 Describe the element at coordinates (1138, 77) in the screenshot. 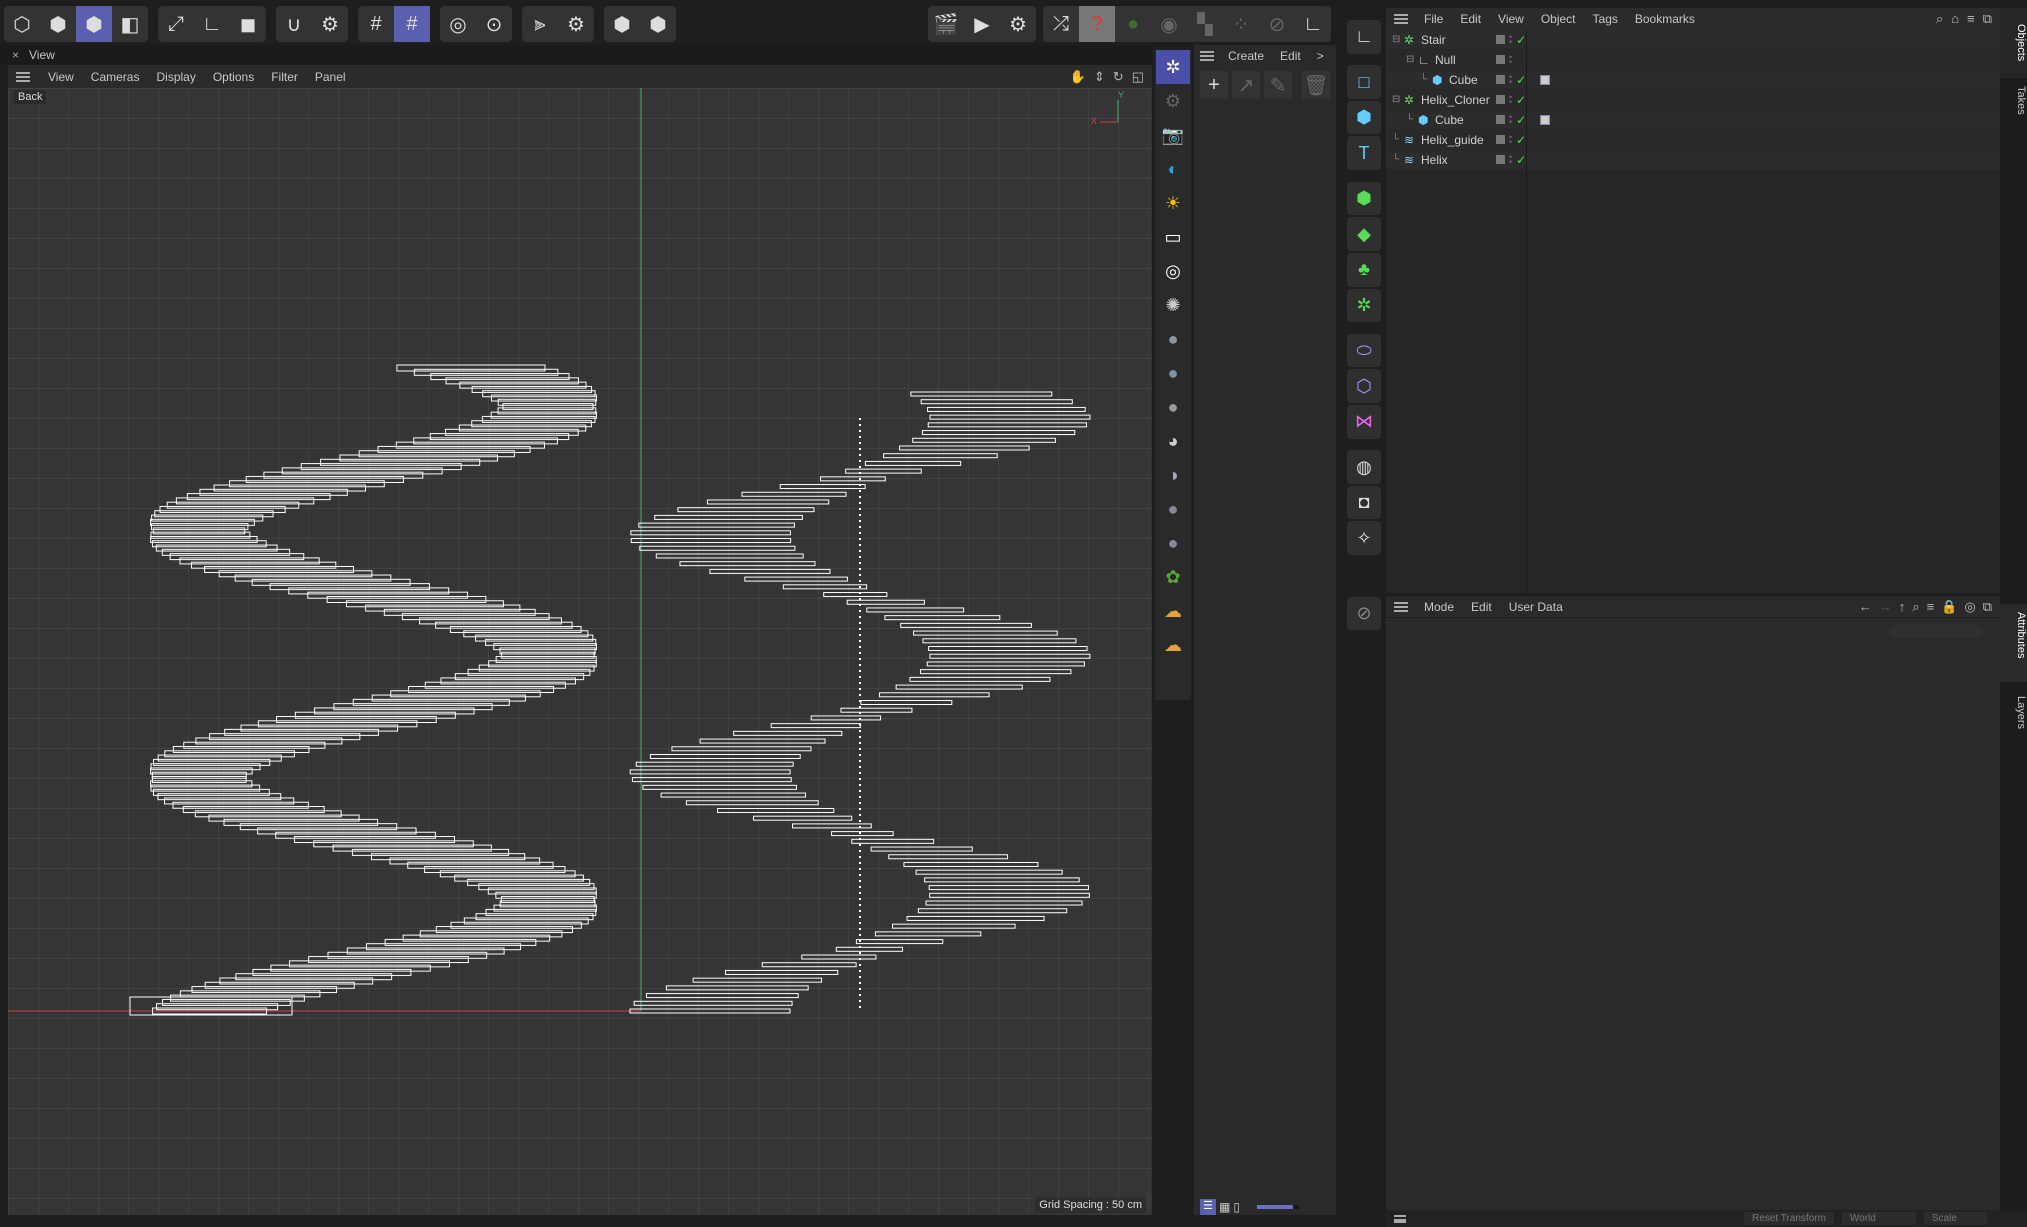

I see `maximize-icon: ◱` at that location.